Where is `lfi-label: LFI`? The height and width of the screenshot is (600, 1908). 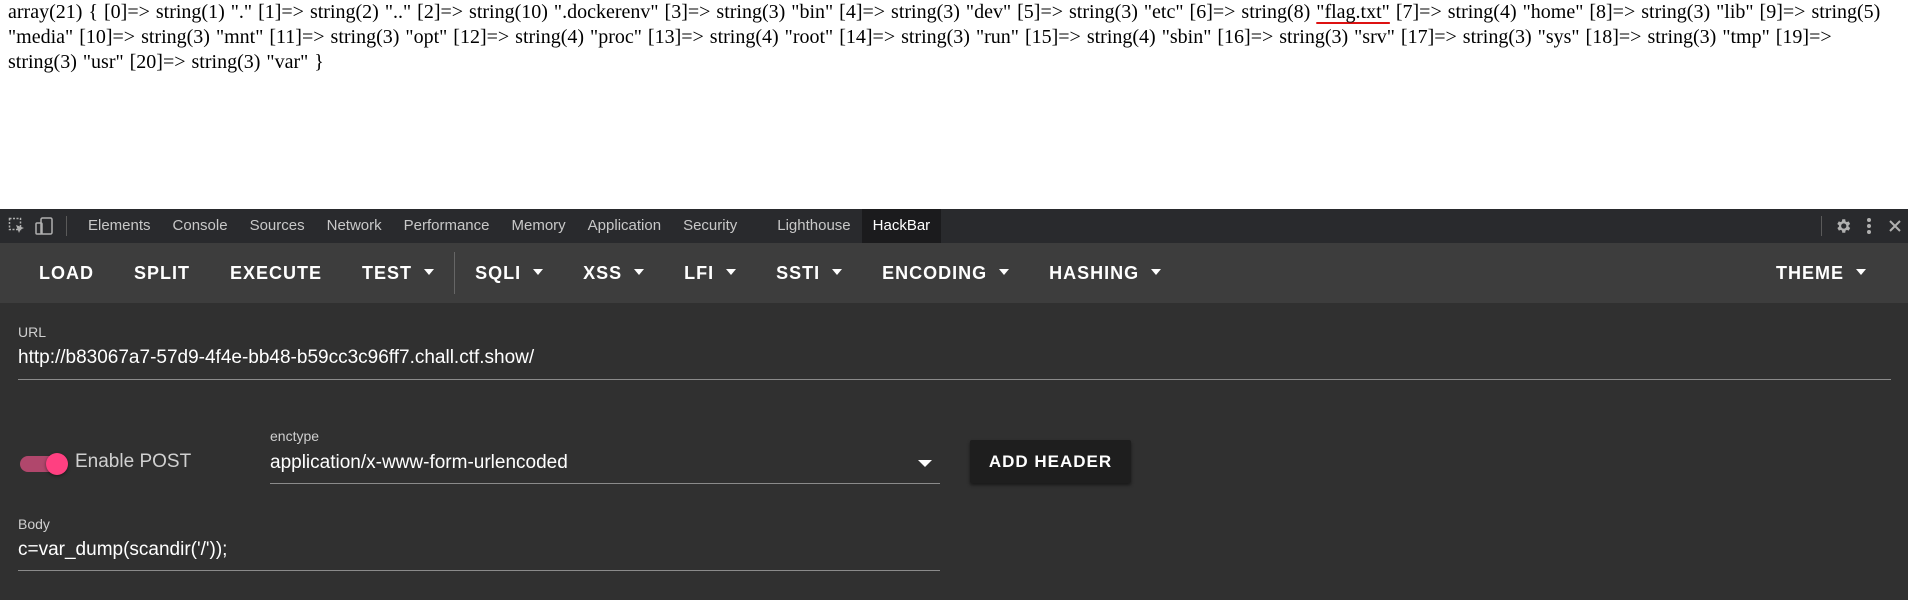 lfi-label: LFI is located at coordinates (699, 273).